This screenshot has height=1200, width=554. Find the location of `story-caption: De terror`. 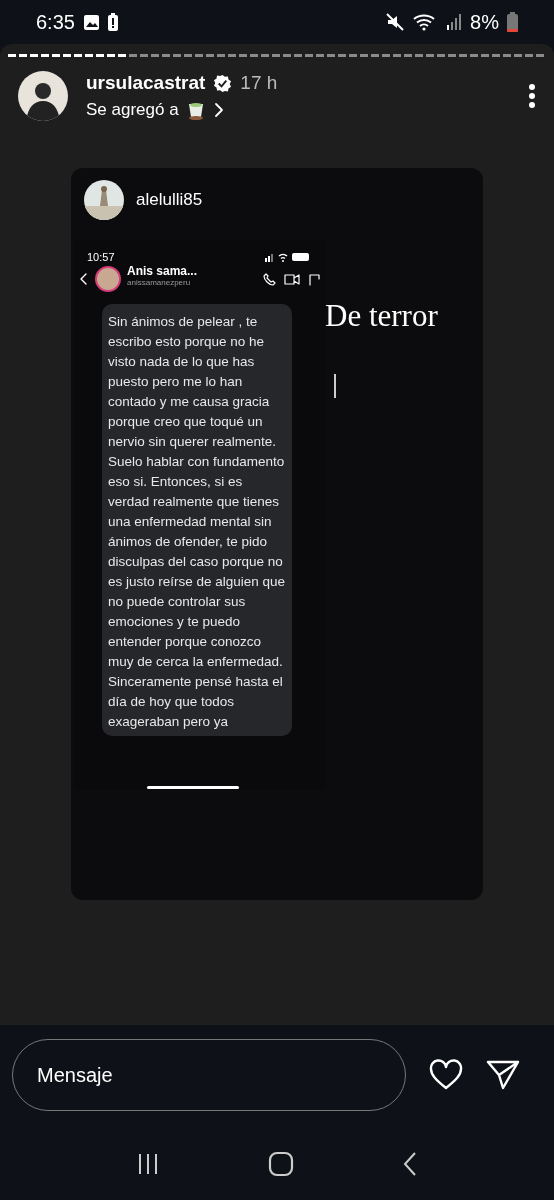

story-caption: De terror is located at coordinates (381, 316).